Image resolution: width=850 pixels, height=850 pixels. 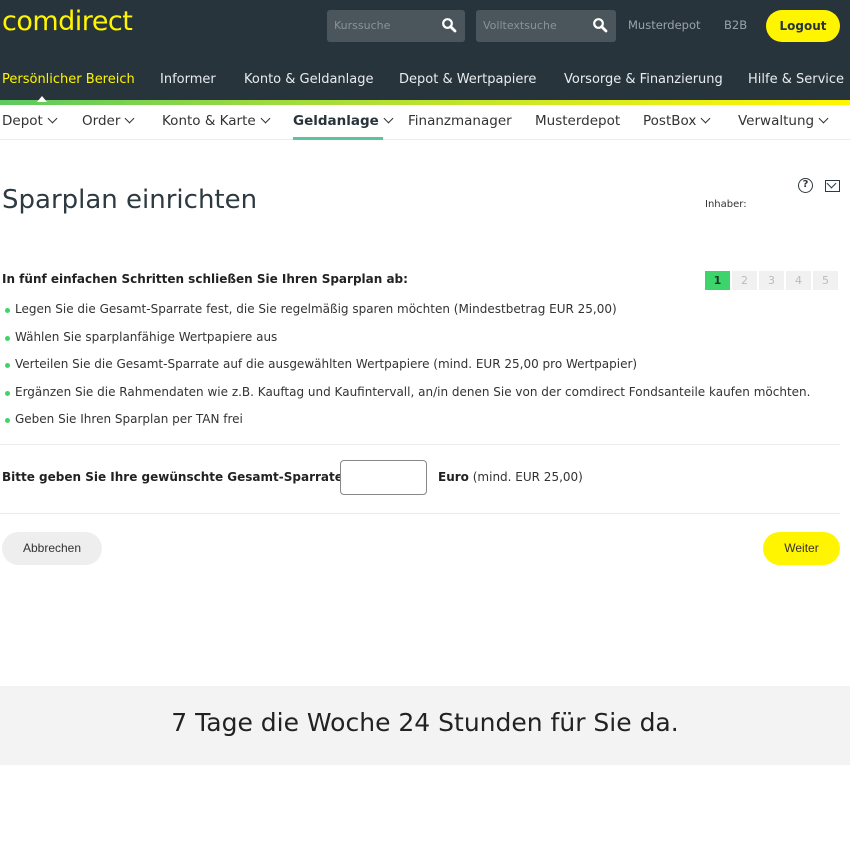 I want to click on active-subnav-underline, so click(x=338, y=138).